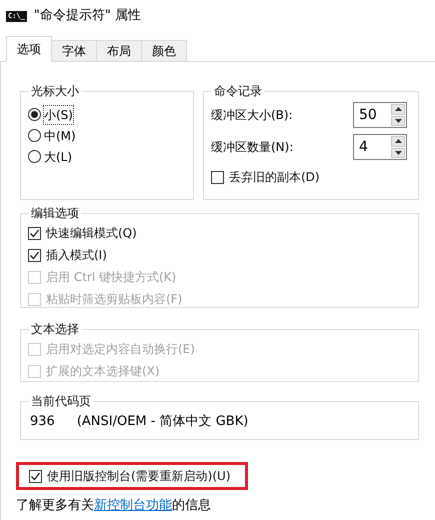 This screenshot has width=435, height=520. Describe the element at coordinates (55, 213) in the screenshot. I see `group-title: 编辑选项` at that location.